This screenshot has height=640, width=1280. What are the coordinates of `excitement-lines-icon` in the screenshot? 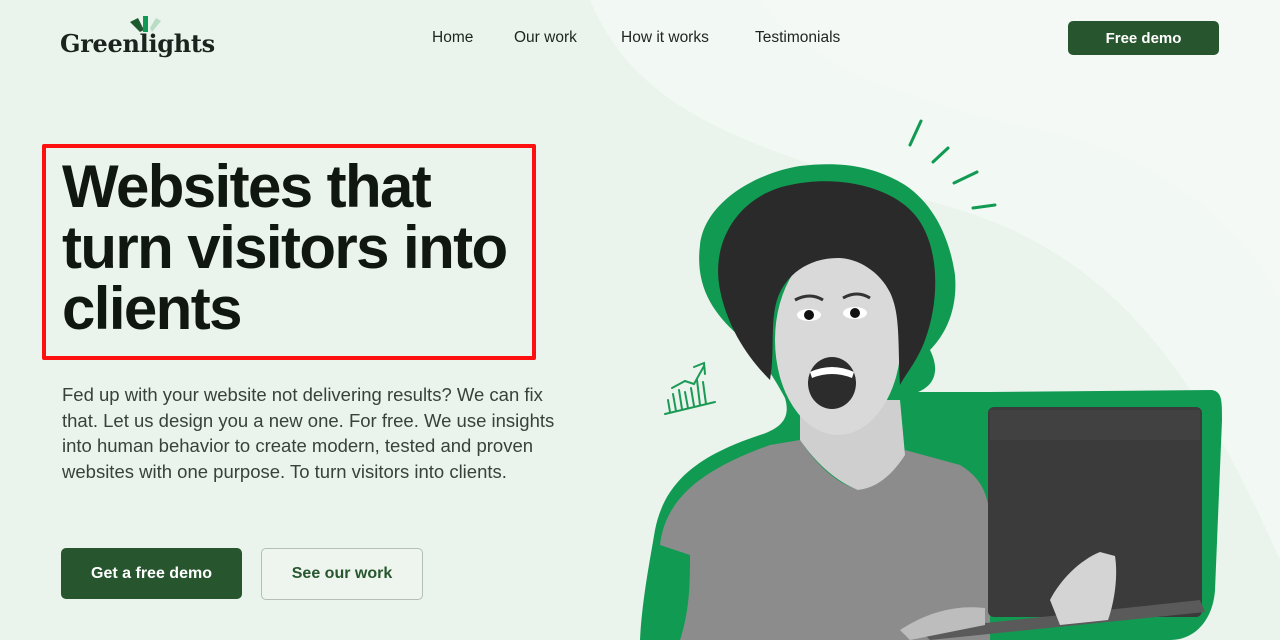 It's located at (952, 164).